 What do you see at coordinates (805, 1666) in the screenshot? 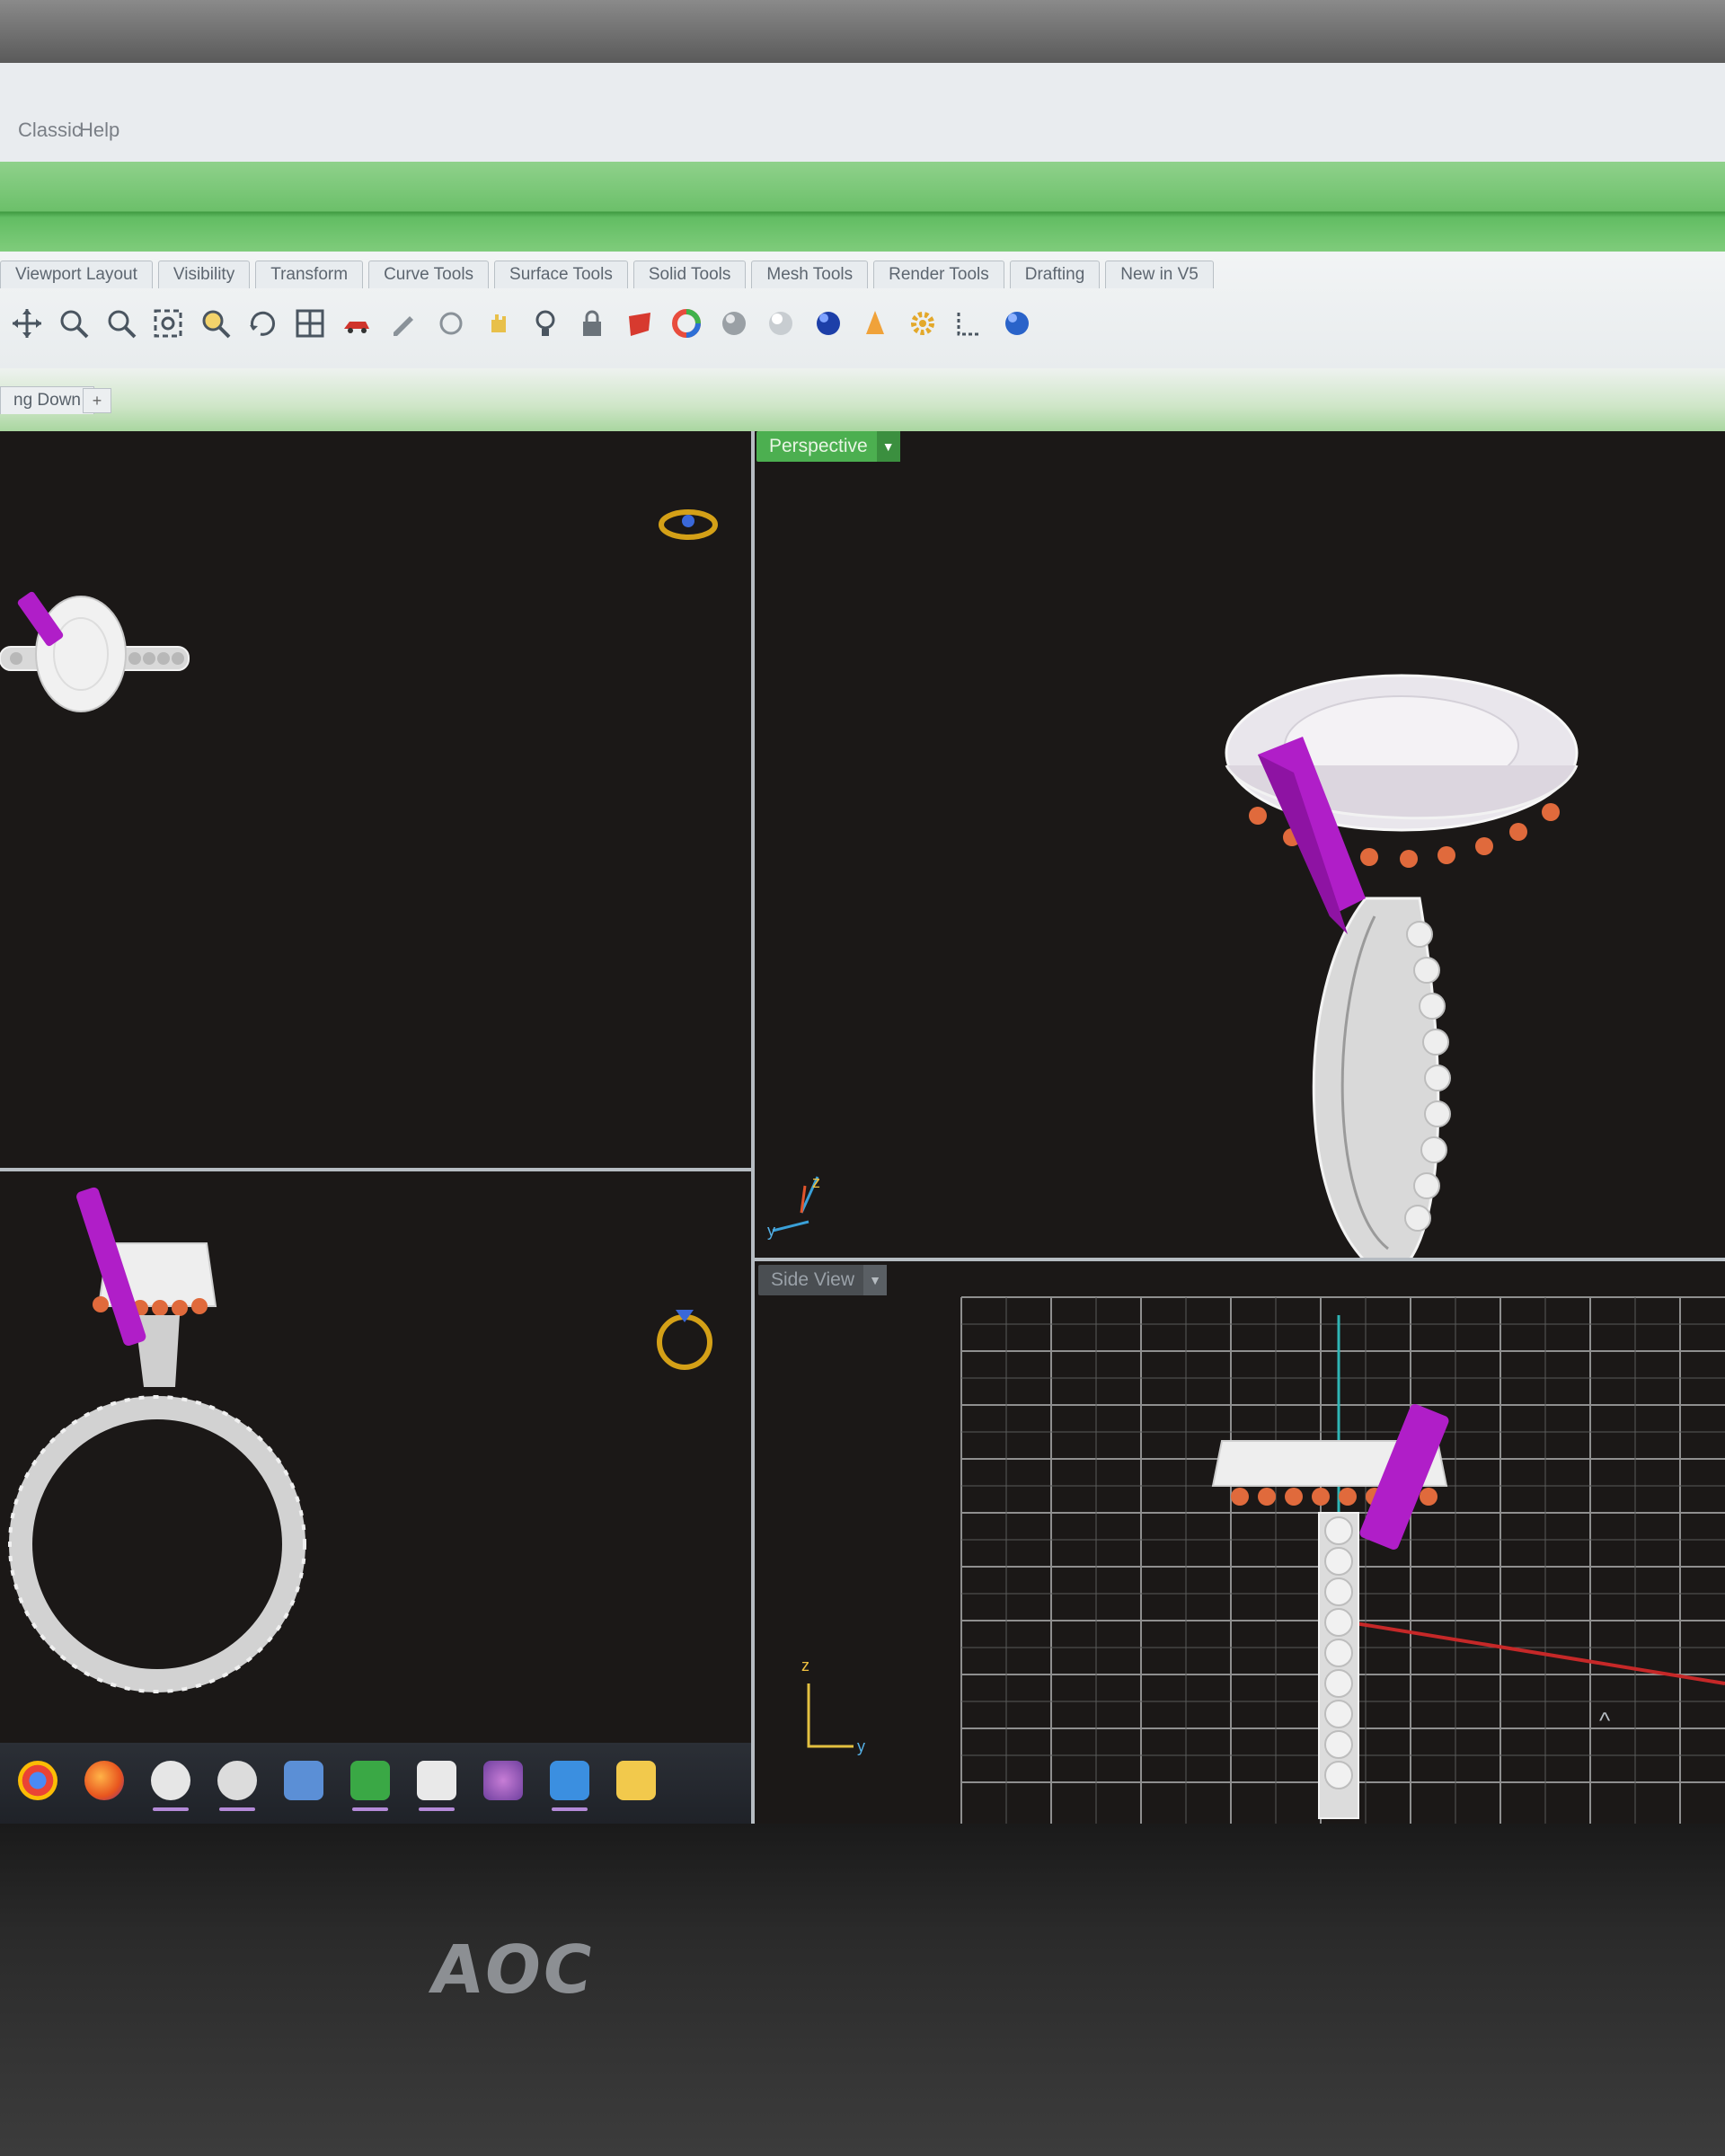
I see `axis-label-z-side: z` at bounding box center [805, 1666].